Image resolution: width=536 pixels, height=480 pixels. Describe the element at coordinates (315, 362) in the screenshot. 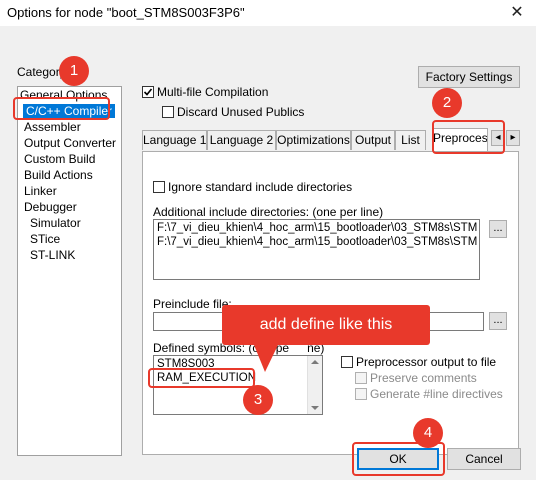

I see `scroll-up-icon` at that location.